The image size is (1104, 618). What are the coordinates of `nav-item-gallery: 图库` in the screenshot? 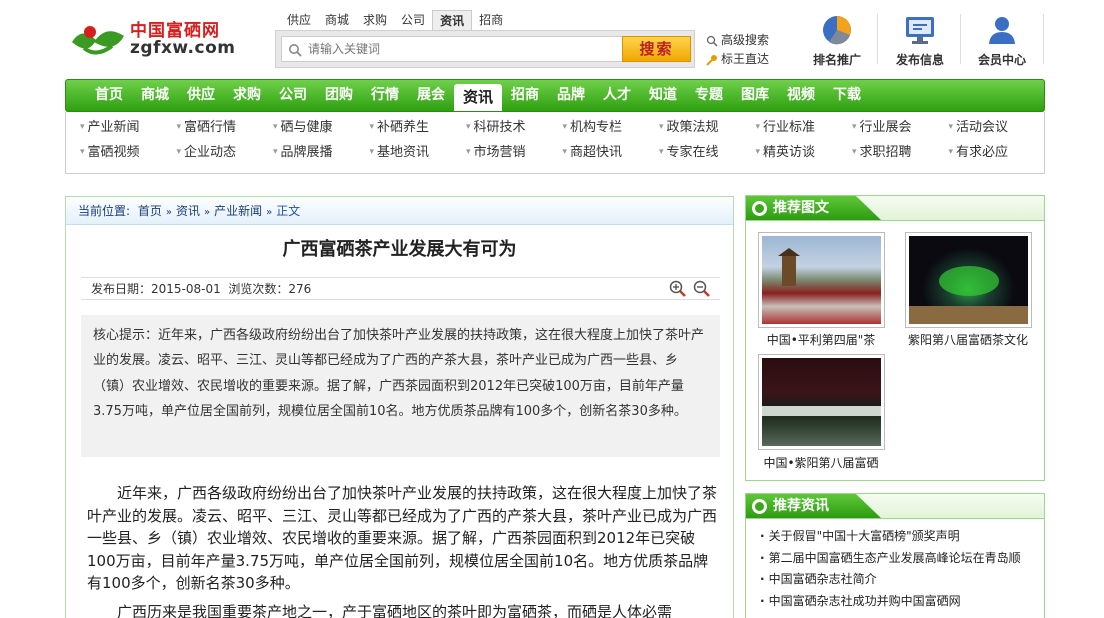 It's located at (755, 95).